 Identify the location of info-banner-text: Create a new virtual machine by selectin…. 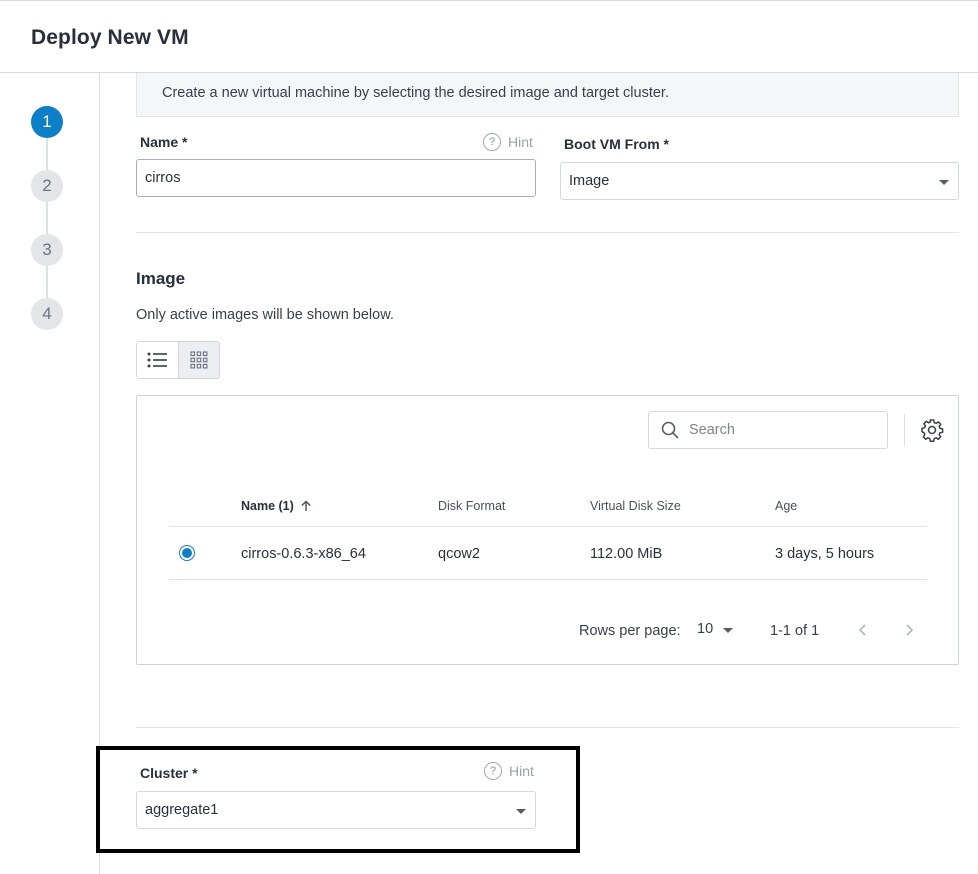
(415, 93).